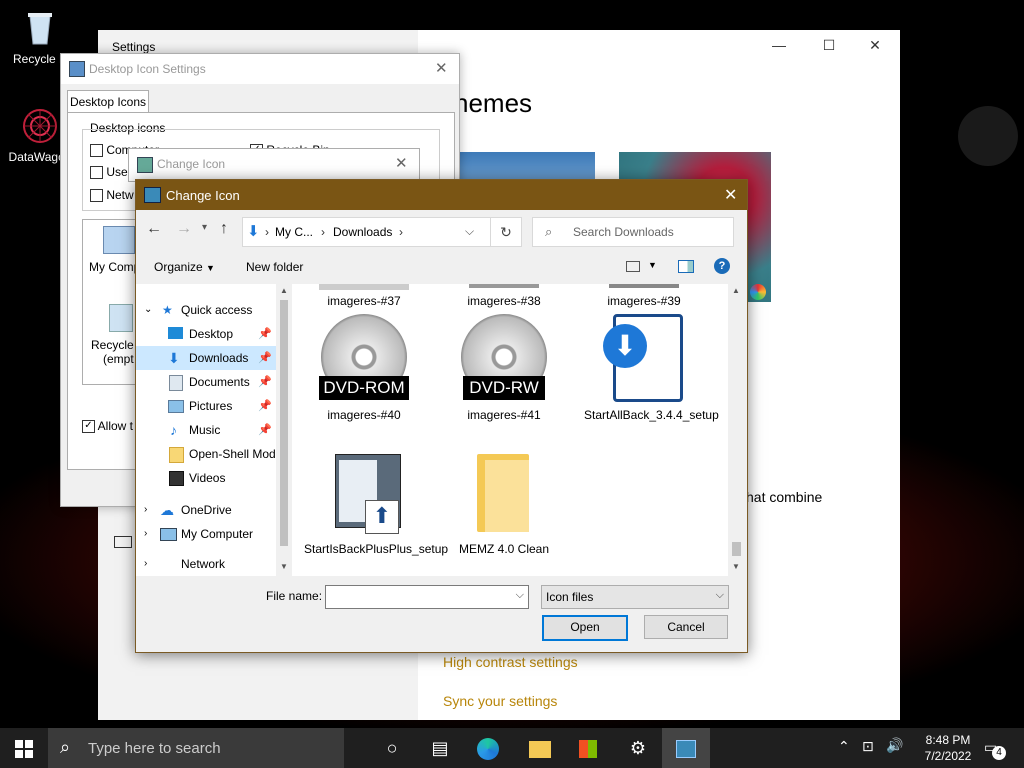 This screenshot has height=768, width=1024. What do you see at coordinates (206, 454) in the screenshot?
I see `nav-item-open-shell: Open-Shell Mod` at bounding box center [206, 454].